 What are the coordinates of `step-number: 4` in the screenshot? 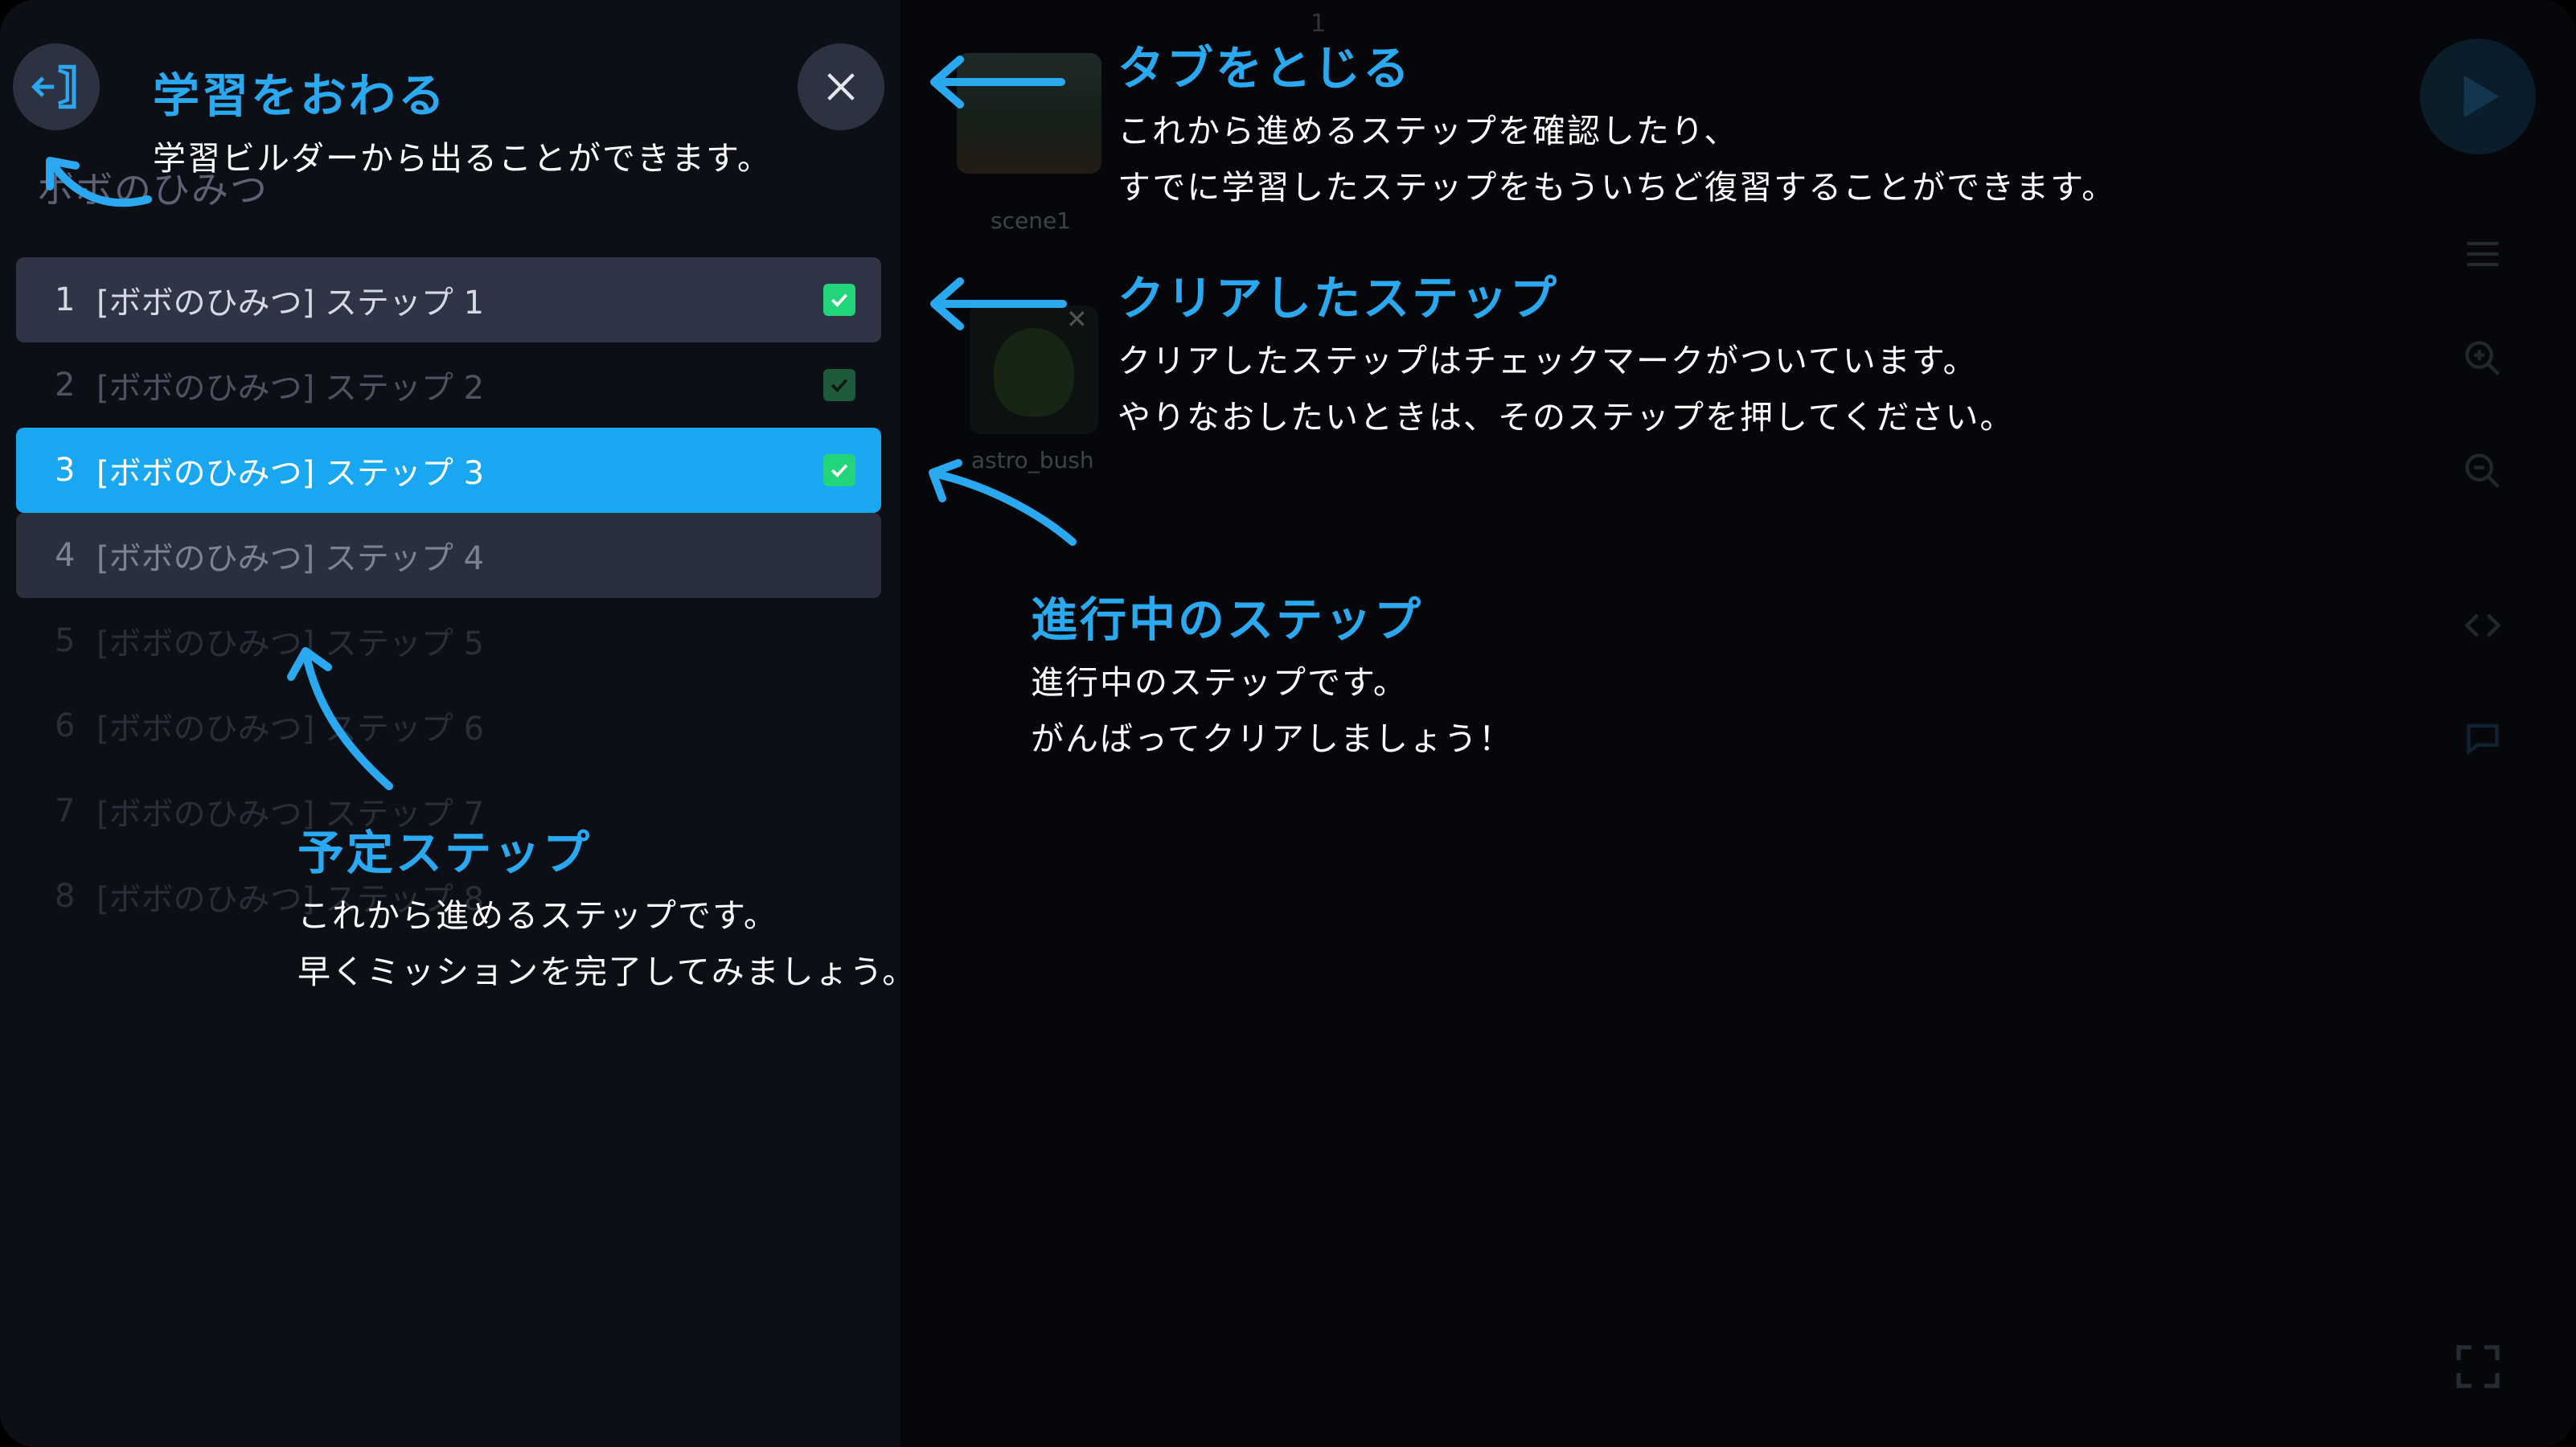 It's located at (65, 555).